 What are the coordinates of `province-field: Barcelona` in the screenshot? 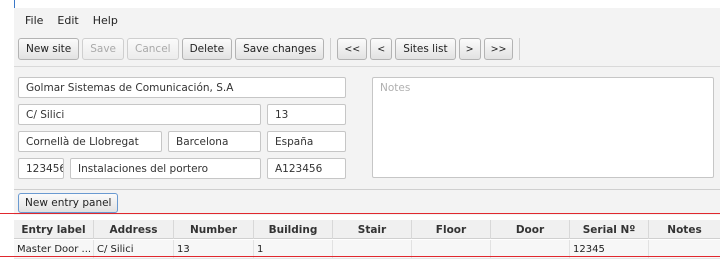 It's located at (214, 141).